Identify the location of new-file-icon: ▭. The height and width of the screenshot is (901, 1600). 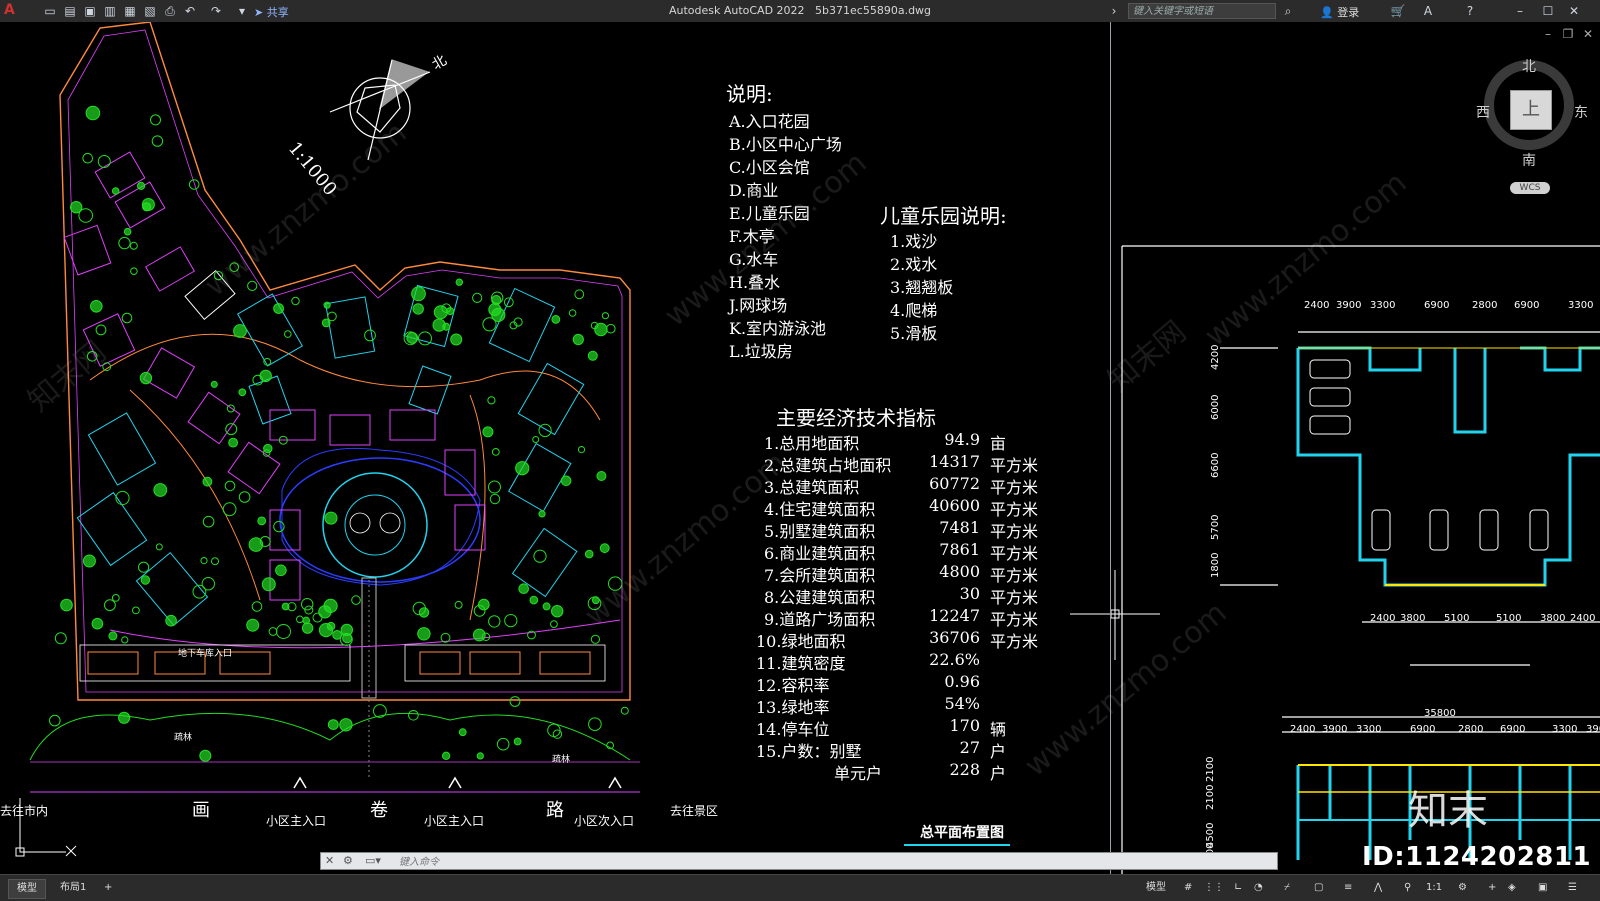
(50, 11).